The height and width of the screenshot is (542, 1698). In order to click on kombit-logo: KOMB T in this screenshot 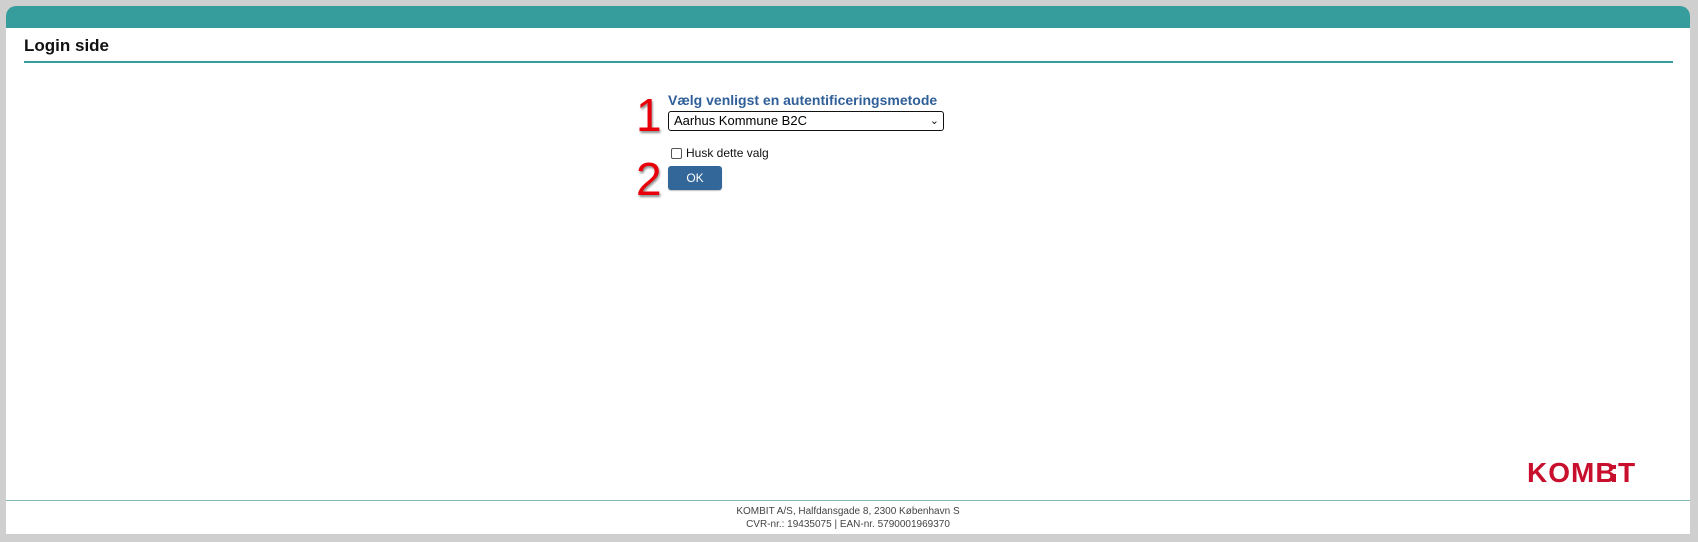, I will do `click(1590, 475)`.